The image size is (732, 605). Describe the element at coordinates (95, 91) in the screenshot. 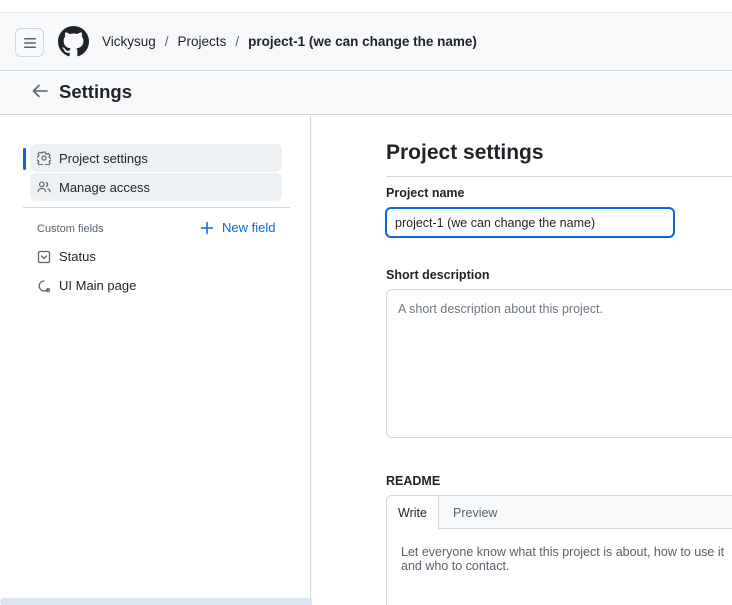

I see `settings-title: Settings` at that location.